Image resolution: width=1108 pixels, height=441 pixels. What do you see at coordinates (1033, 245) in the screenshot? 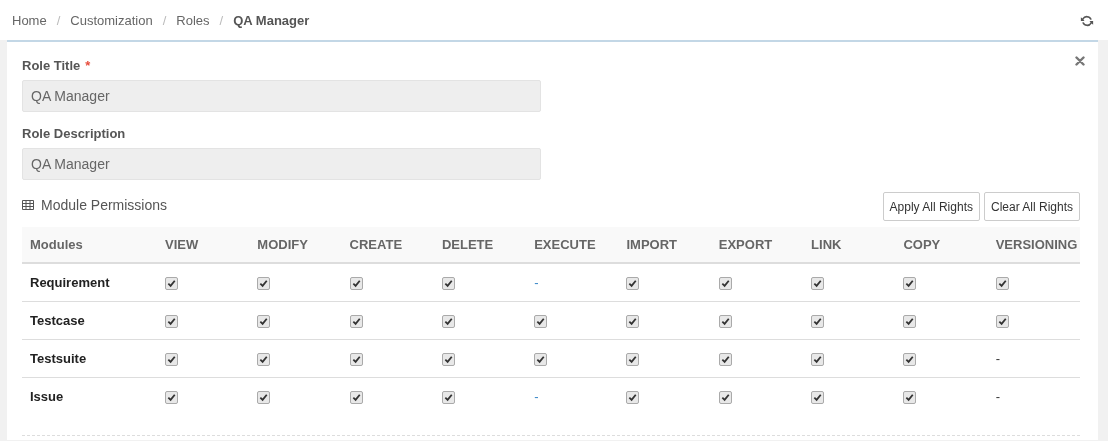
I see `column-header: VERSIONING` at bounding box center [1033, 245].